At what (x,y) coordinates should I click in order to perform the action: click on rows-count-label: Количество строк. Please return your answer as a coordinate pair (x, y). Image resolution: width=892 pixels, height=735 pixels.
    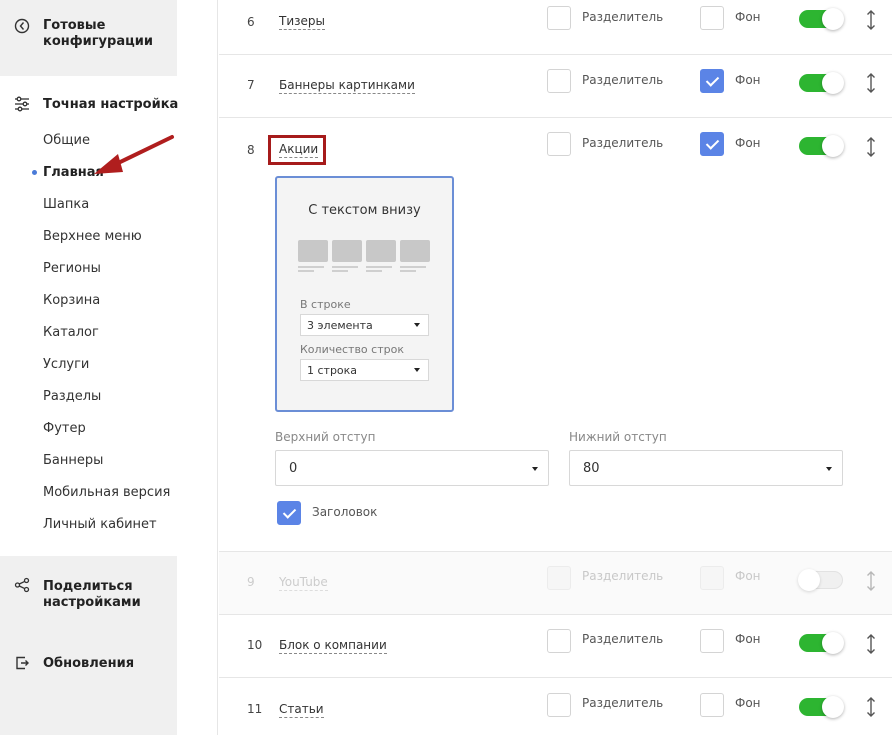
    Looking at the image, I should click on (352, 349).